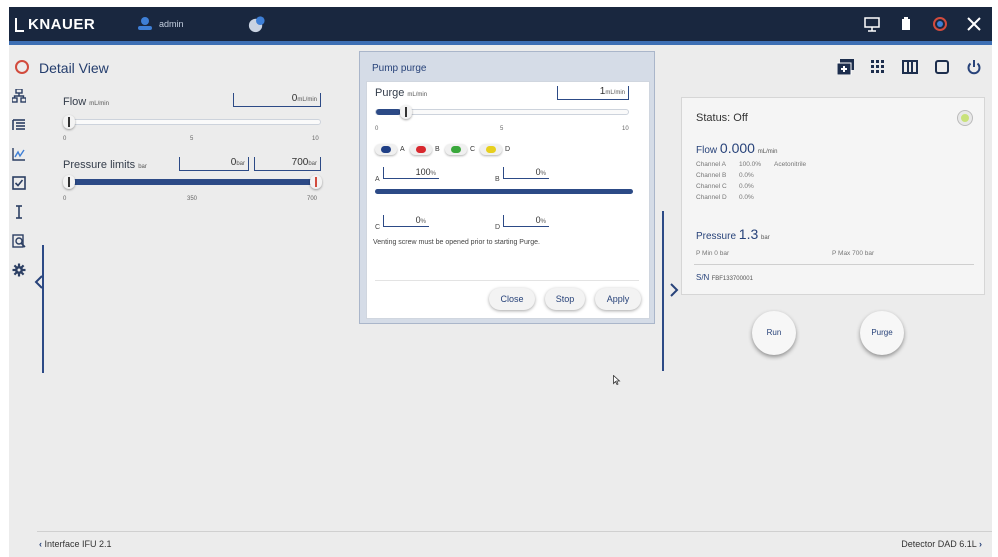 Image resolution: width=998 pixels, height=557 pixels. Describe the element at coordinates (834, 264) in the screenshot. I see `status-separator` at that location.